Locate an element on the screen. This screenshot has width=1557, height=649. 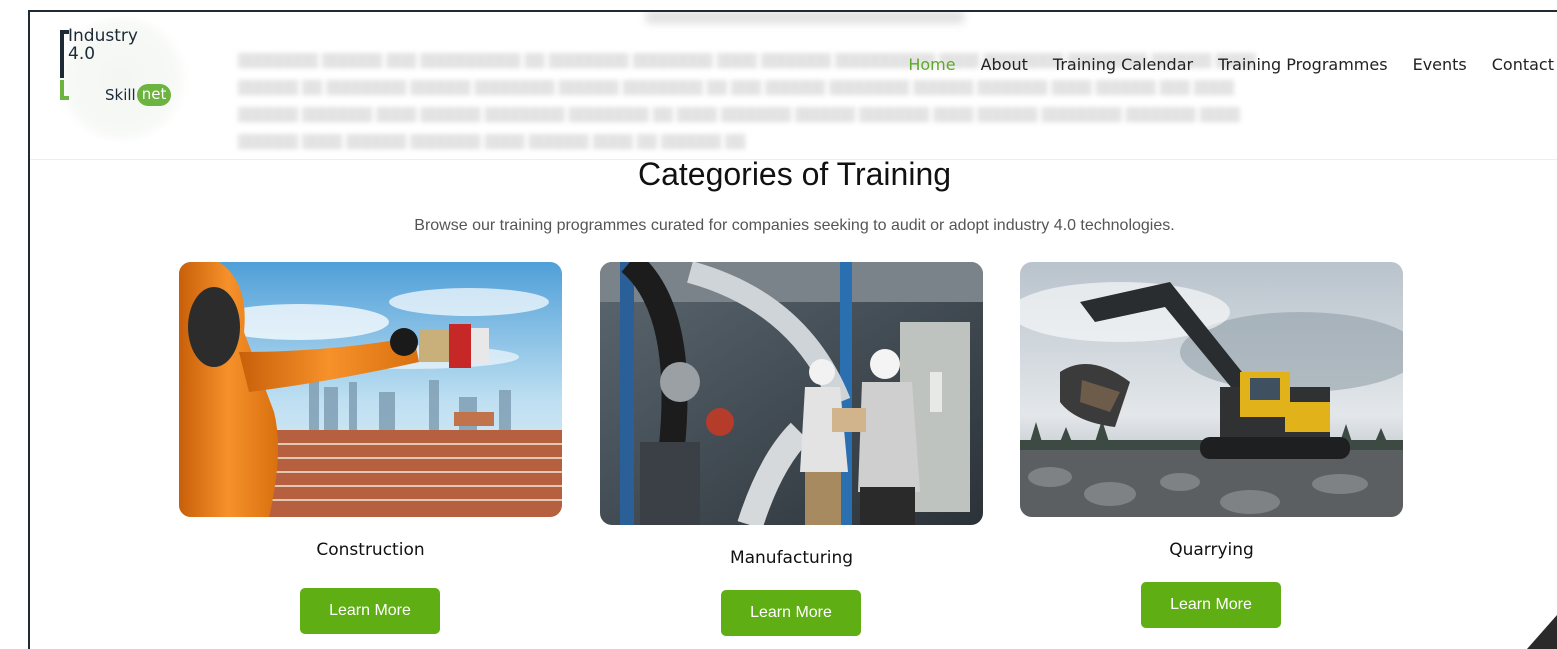
blurred-background-heading is located at coordinates (805, 18).